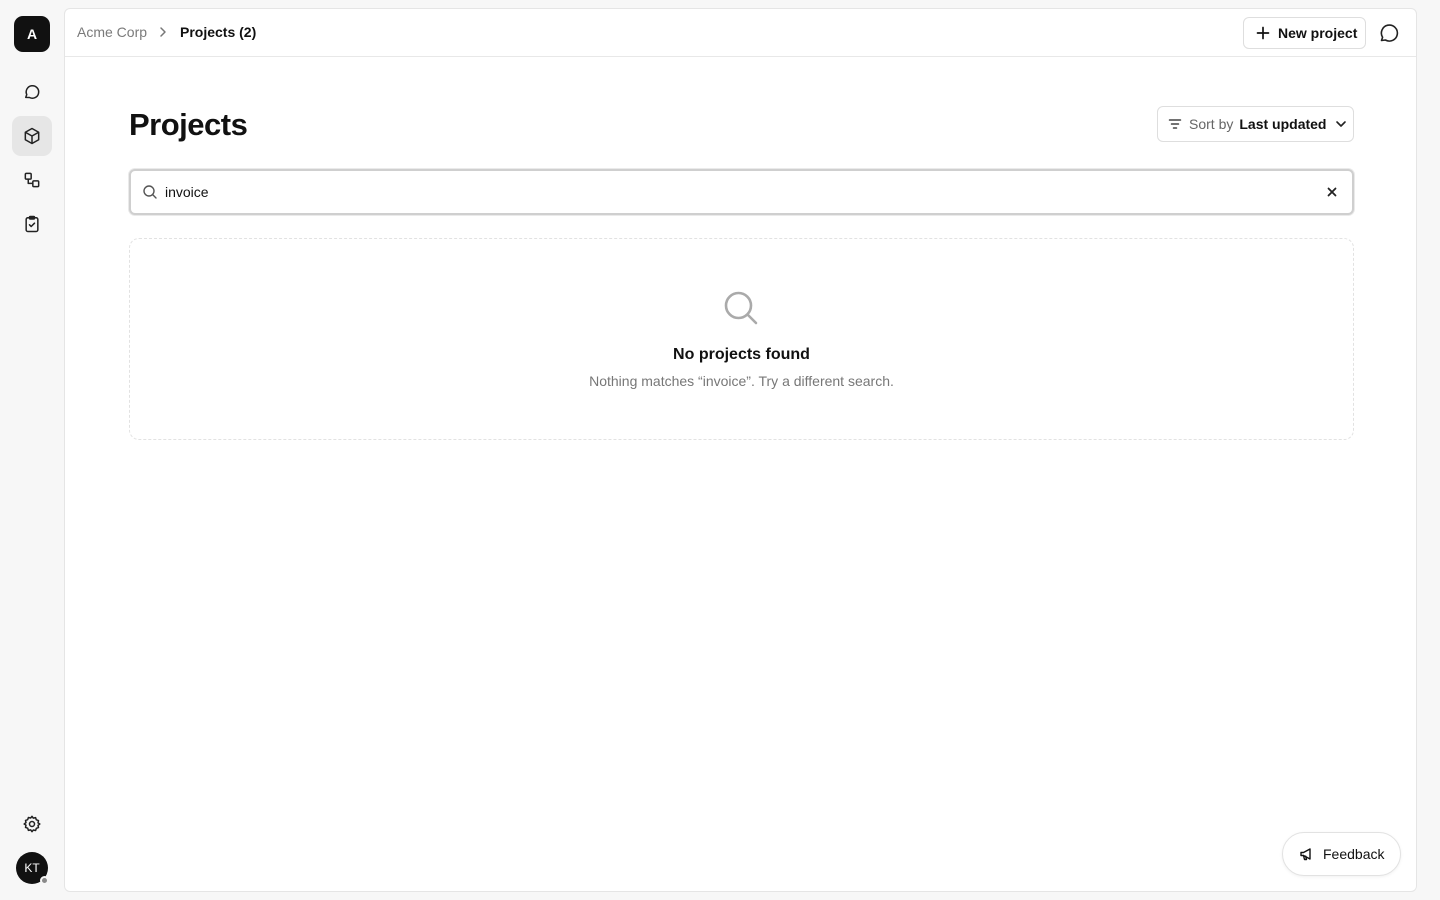 The image size is (1440, 900). Describe the element at coordinates (741, 354) in the screenshot. I see `empty-state-title: No projects found` at that location.